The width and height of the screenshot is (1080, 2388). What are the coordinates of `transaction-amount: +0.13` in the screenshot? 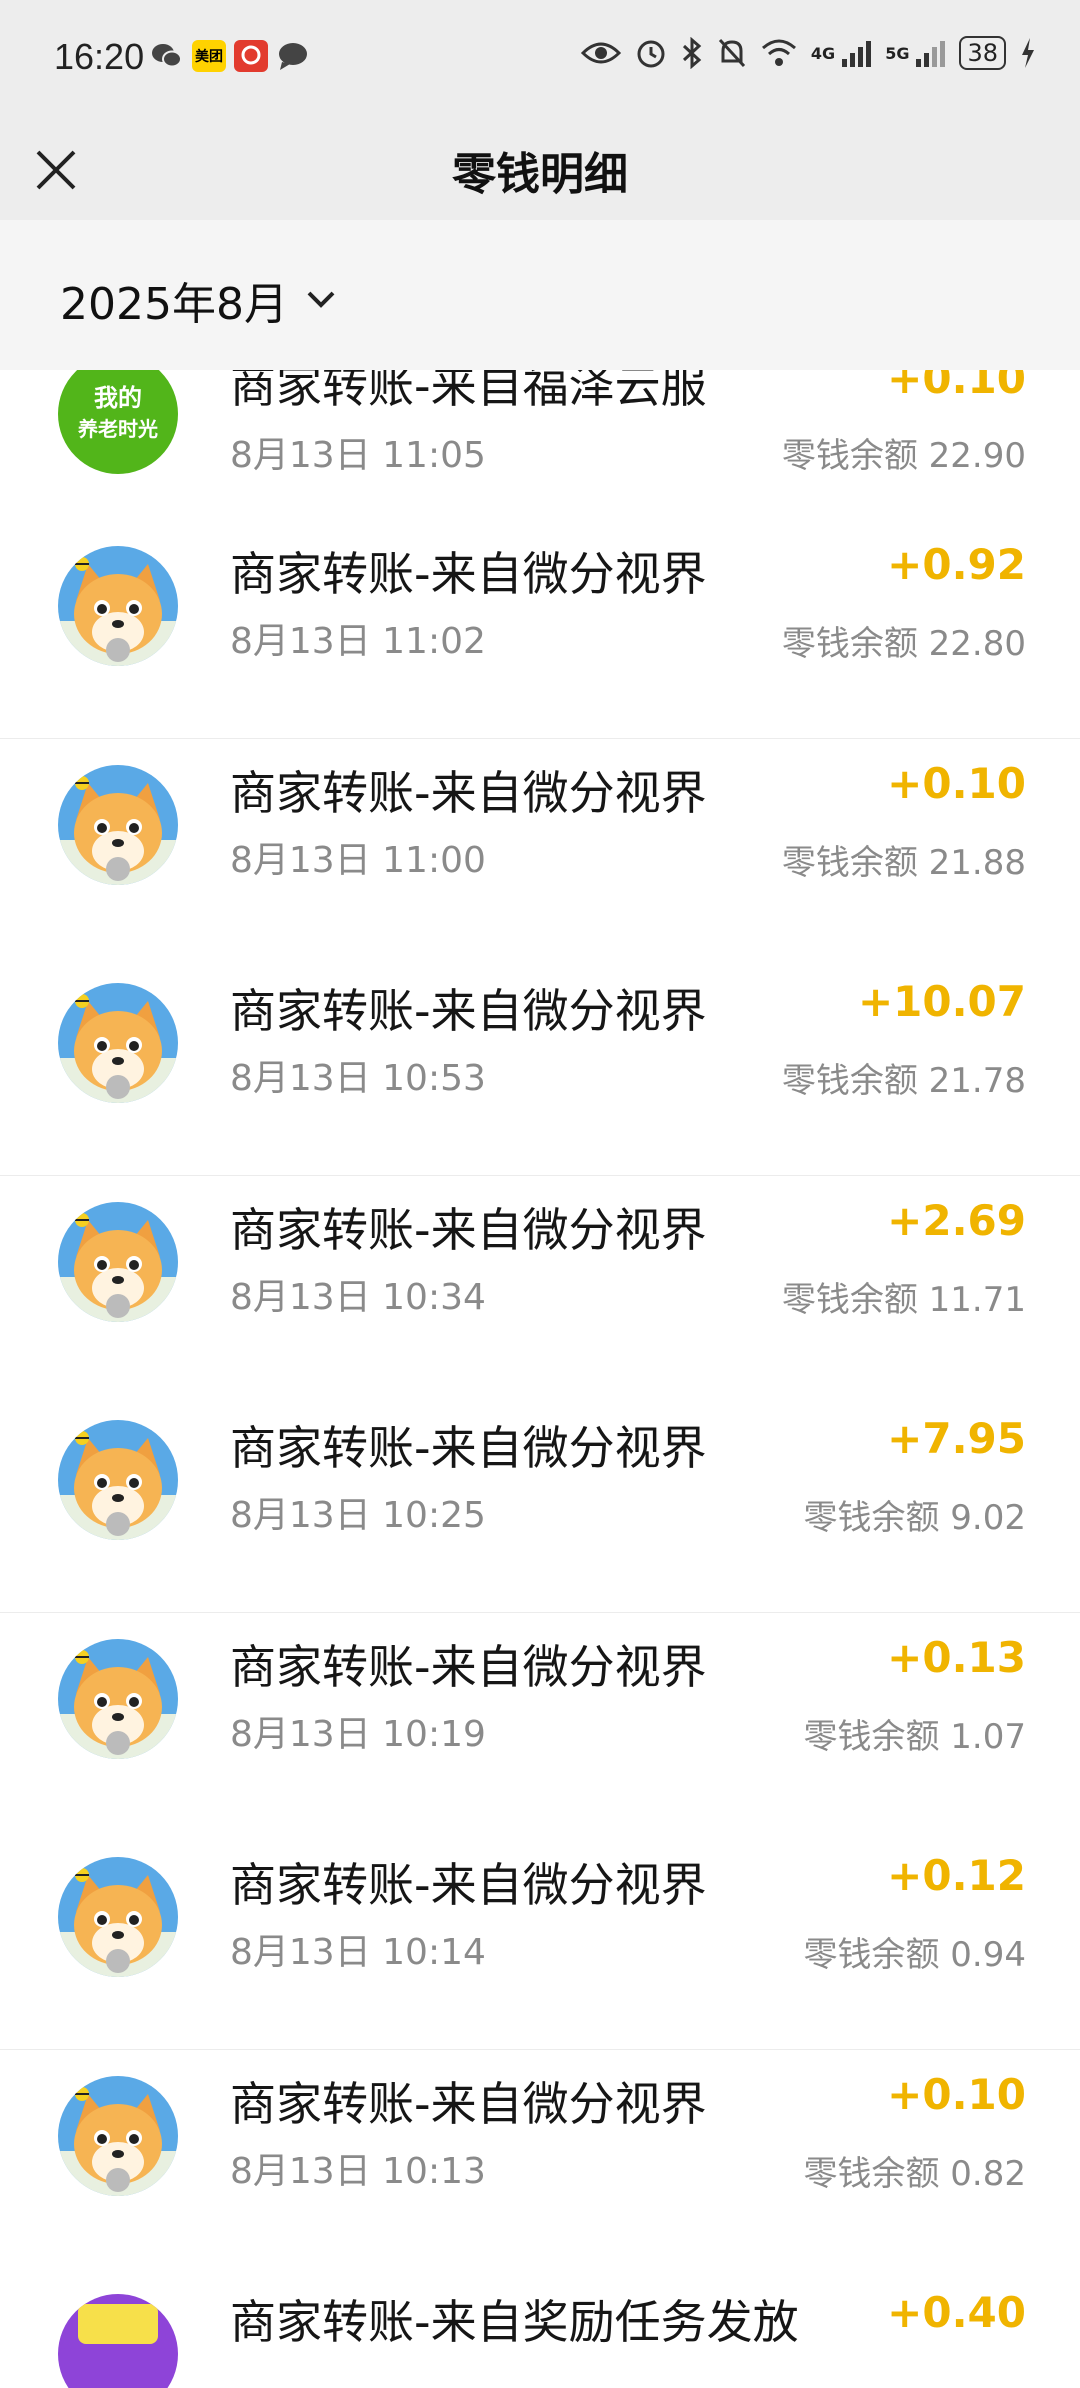 It's located at (956, 1657).